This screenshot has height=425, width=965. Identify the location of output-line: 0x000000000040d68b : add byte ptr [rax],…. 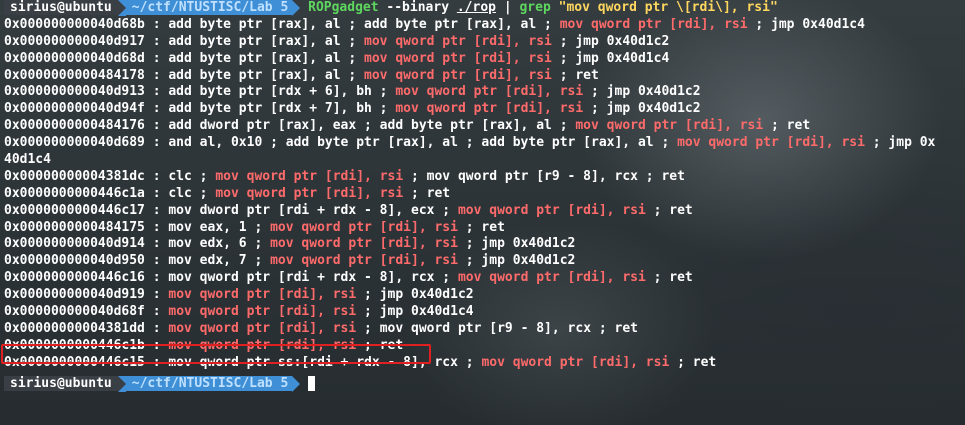
(484, 25).